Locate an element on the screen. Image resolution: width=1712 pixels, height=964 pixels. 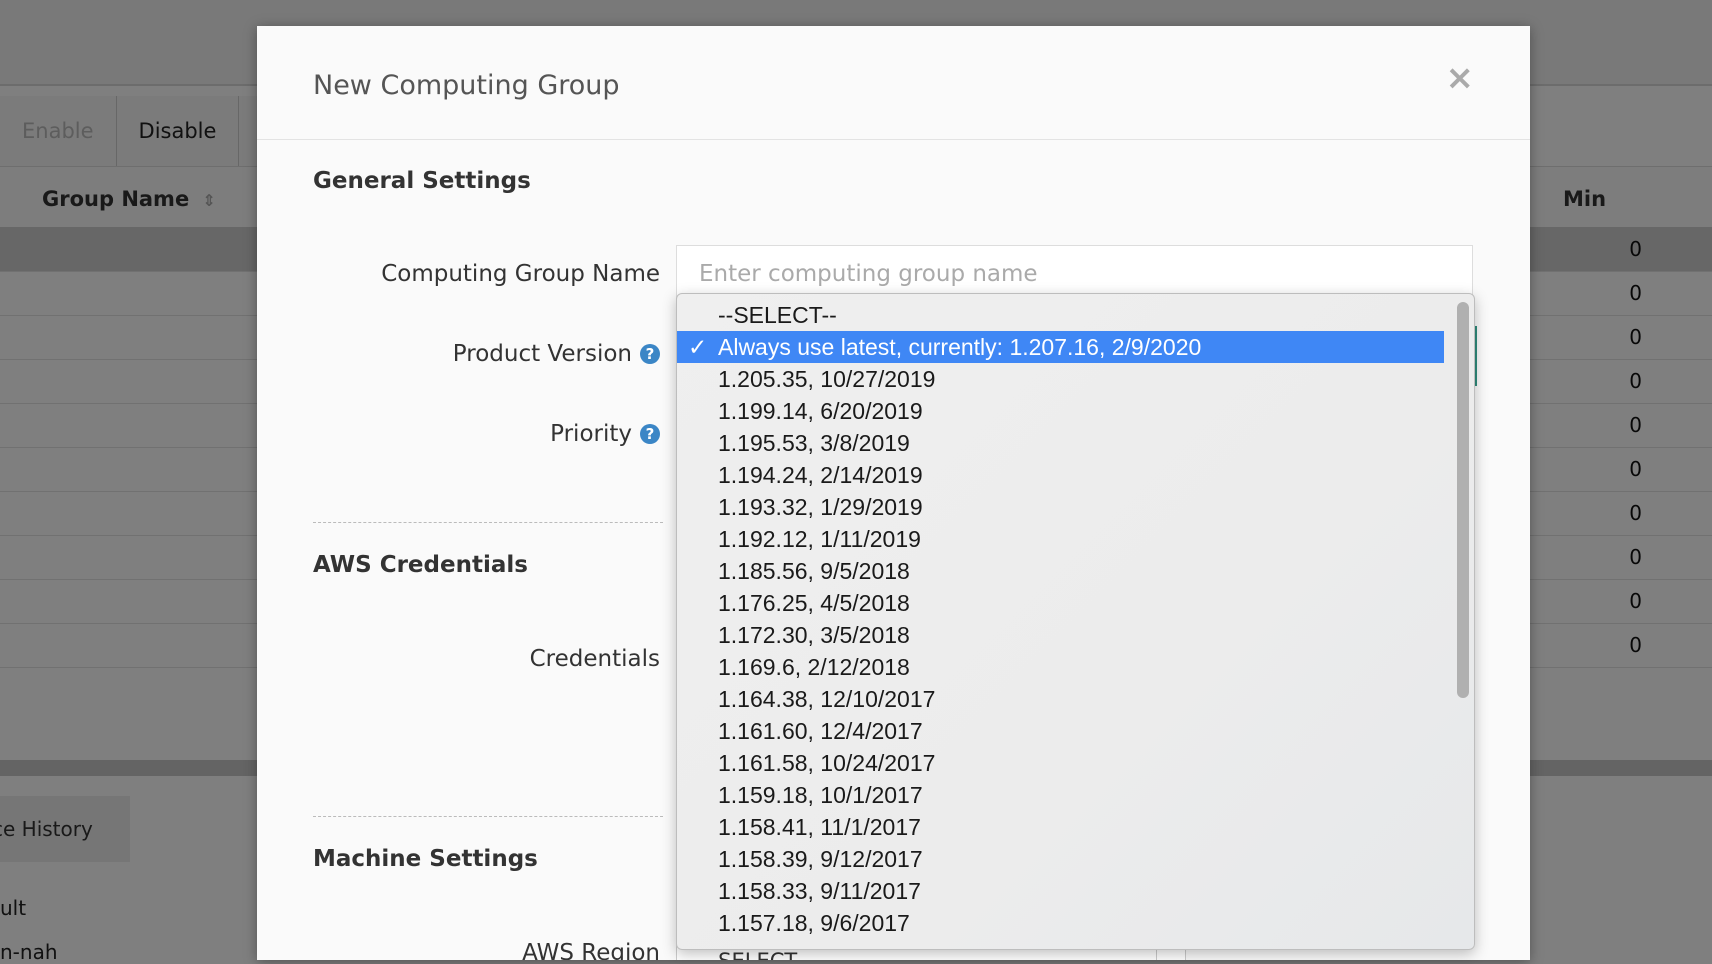
dropdown-option: 1.199.14, 6/20/2019 is located at coordinates (1060, 411).